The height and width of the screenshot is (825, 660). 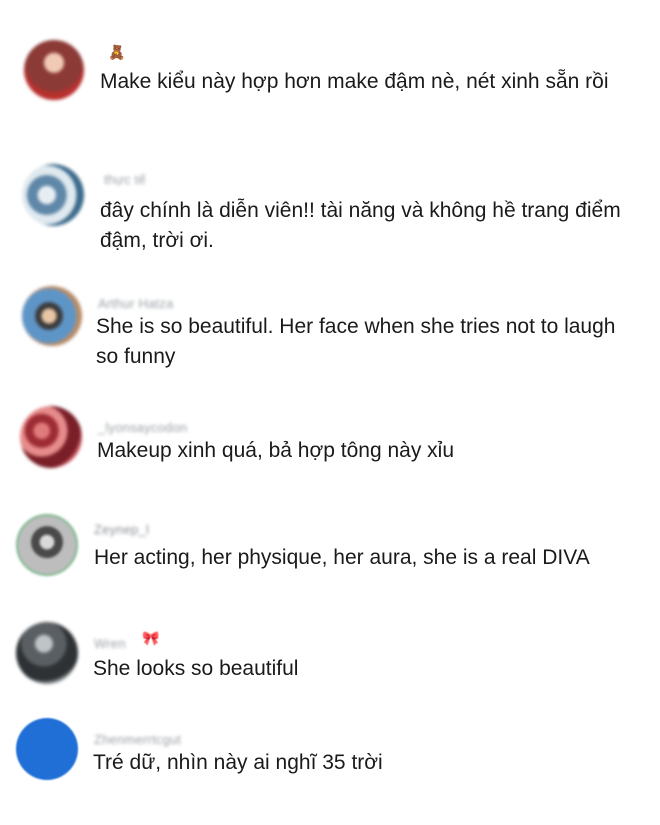 What do you see at coordinates (238, 762) in the screenshot?
I see `comment-text: Tré dữ, nhìn này ai nghĩ 35 trời` at bounding box center [238, 762].